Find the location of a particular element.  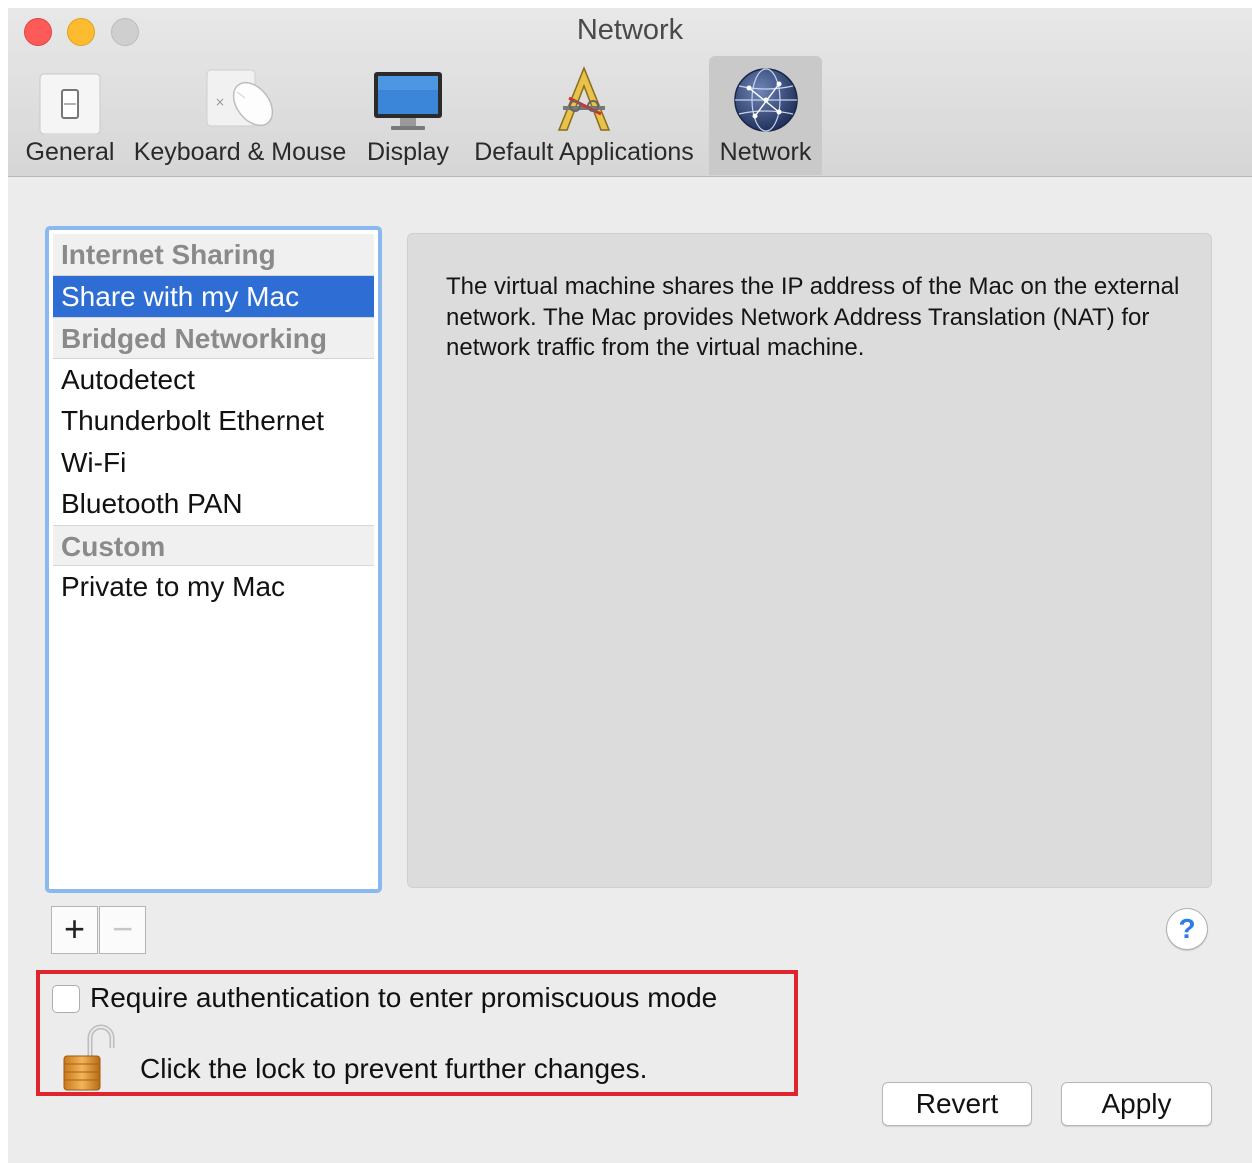

tab-display-label: Display is located at coordinates (408, 152).